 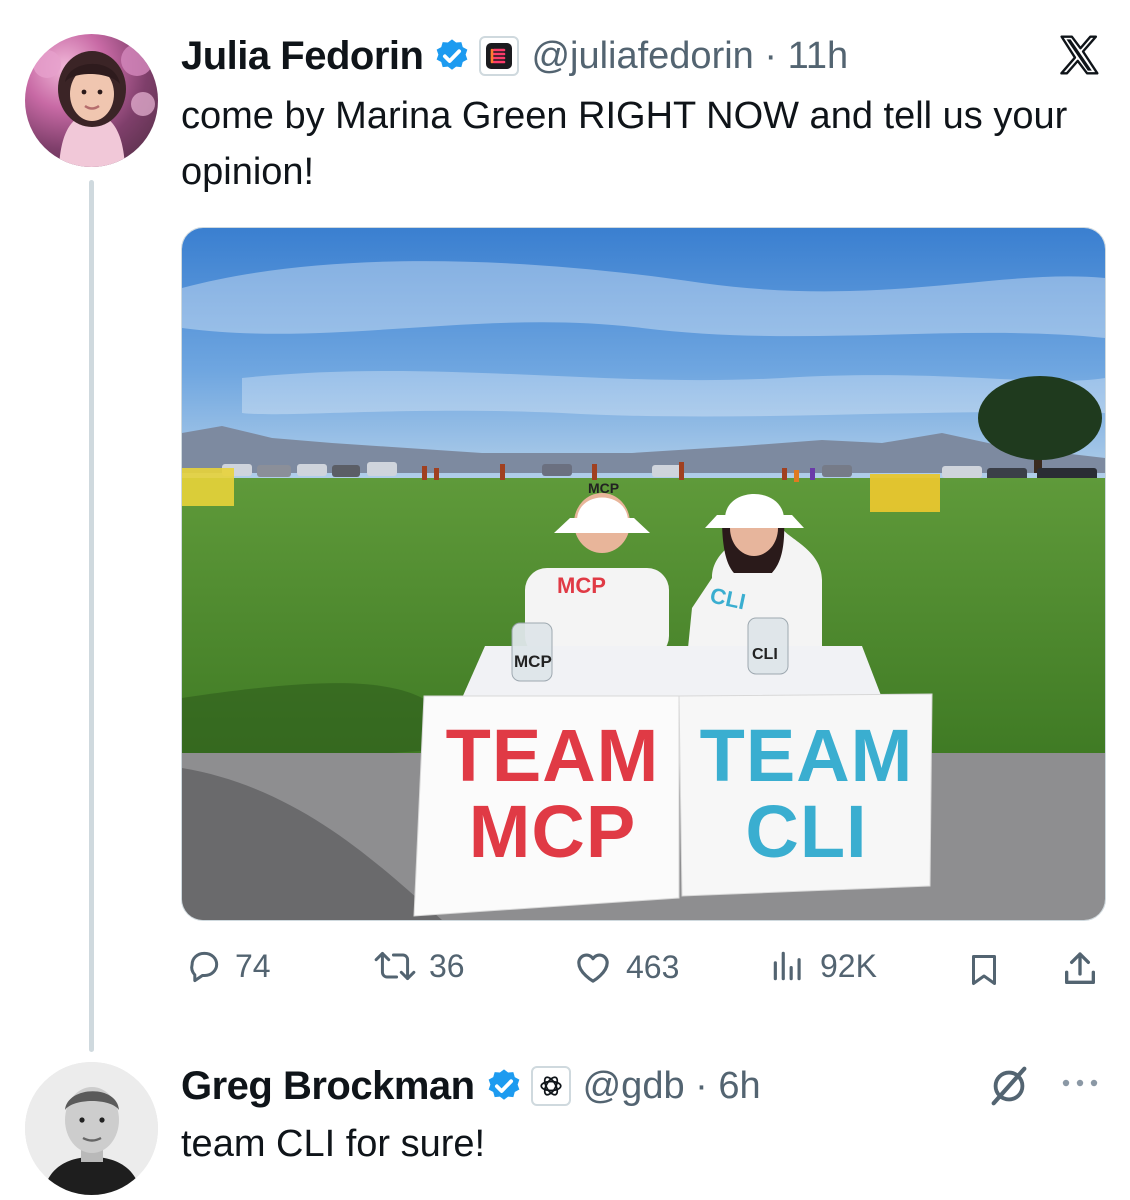 What do you see at coordinates (672, 1086) in the screenshot?
I see `author-handle-time: @gdb · 6h` at bounding box center [672, 1086].